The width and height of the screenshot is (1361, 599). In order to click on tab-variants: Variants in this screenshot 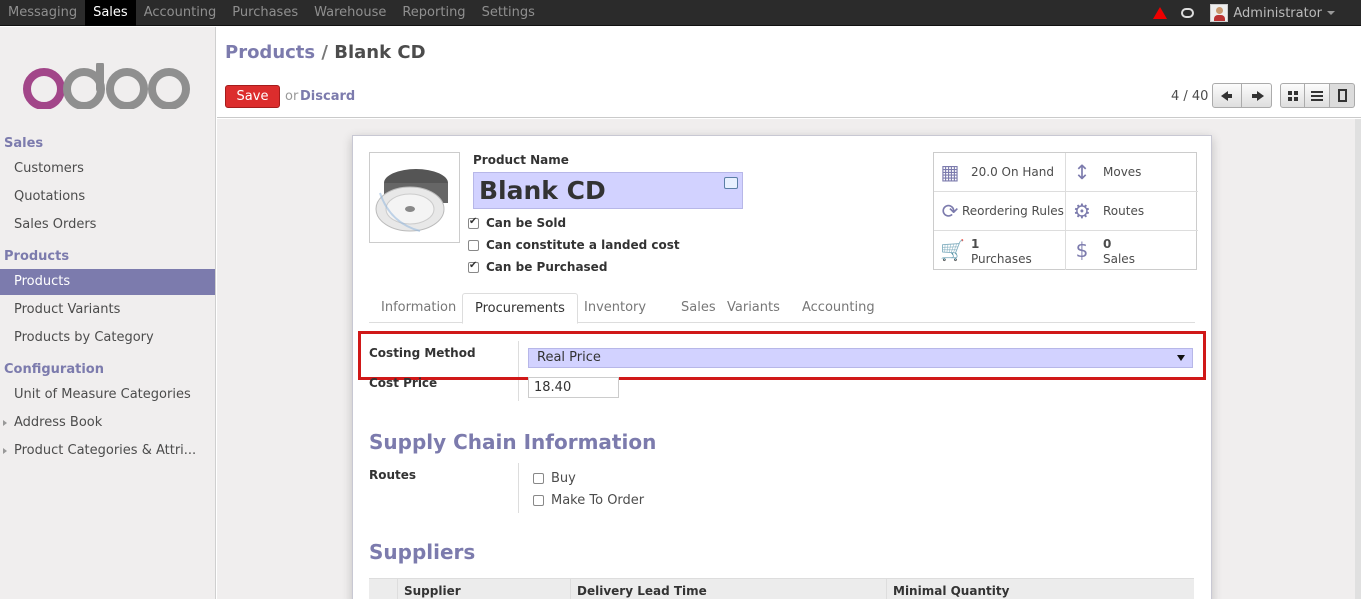, I will do `click(753, 308)`.